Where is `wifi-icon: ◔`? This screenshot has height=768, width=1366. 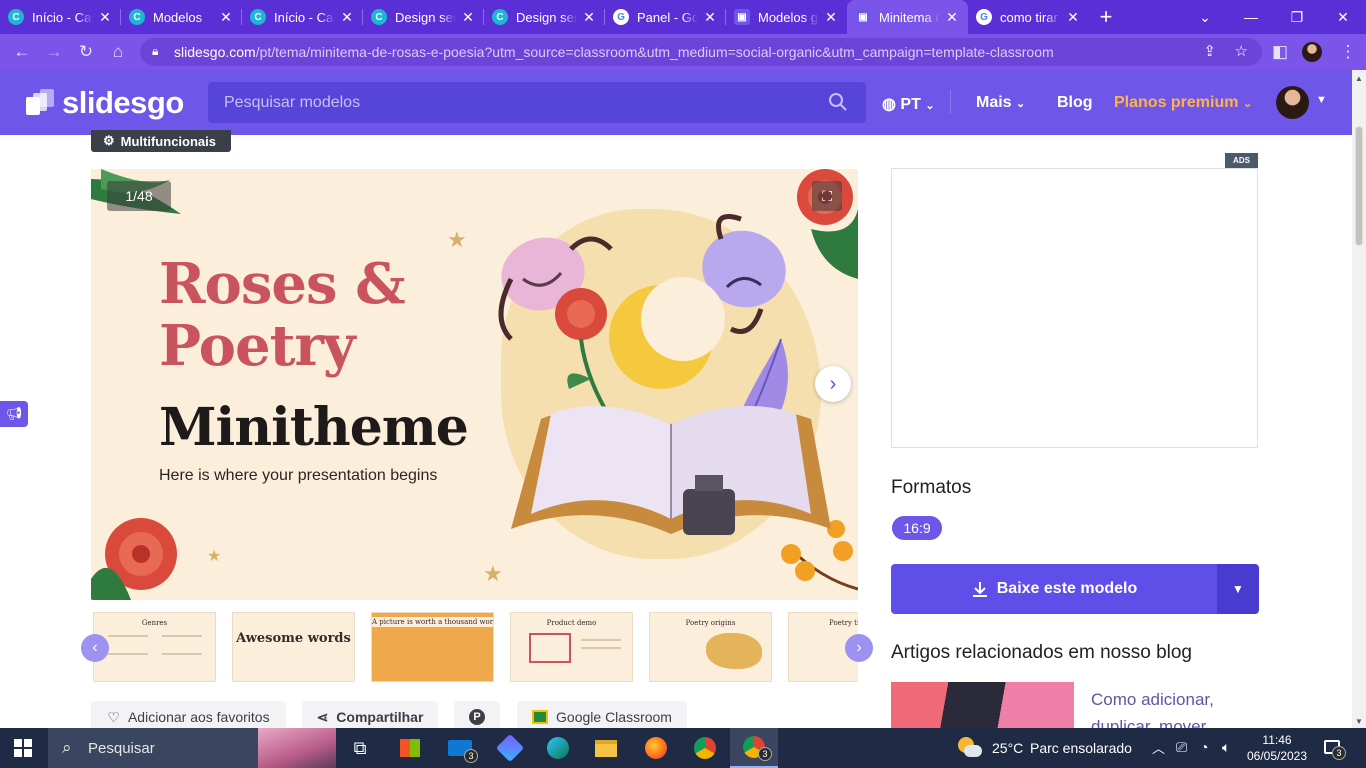
wifi-icon: ◔ is located at coordinates (1204, 747).